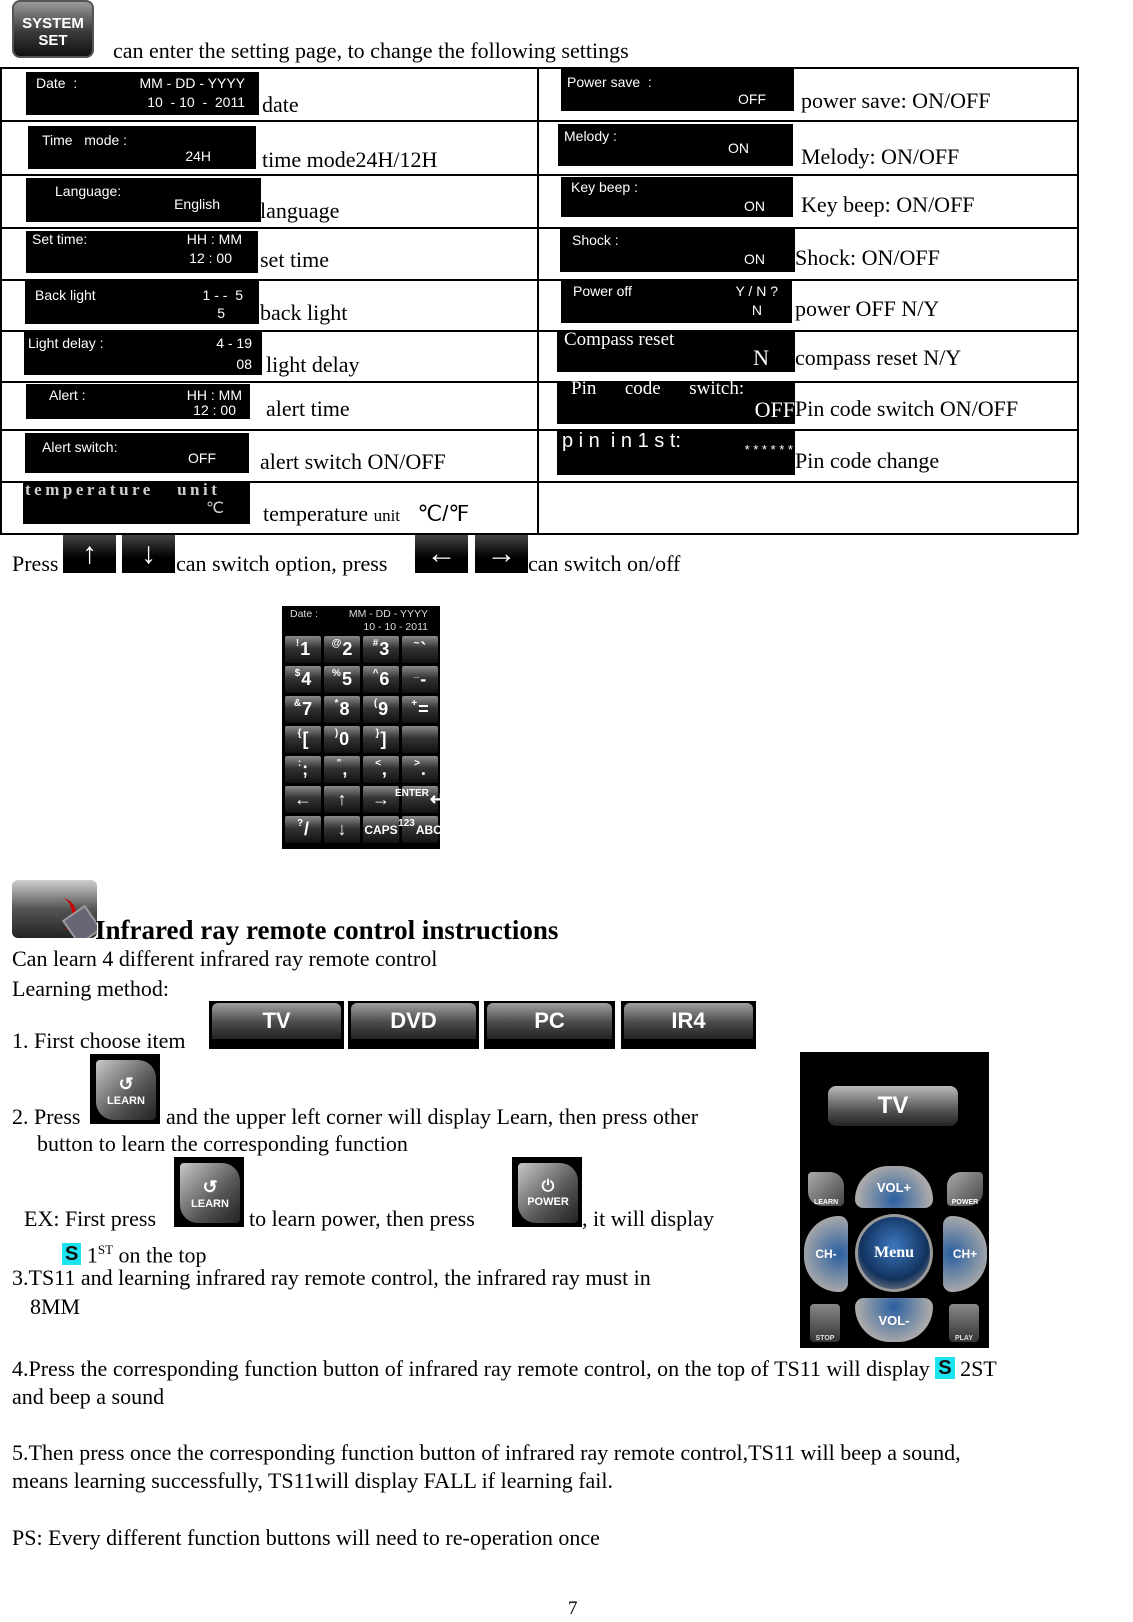  Describe the element at coordinates (893, 1106) in the screenshot. I see `remote-tab-tv: TV` at that location.